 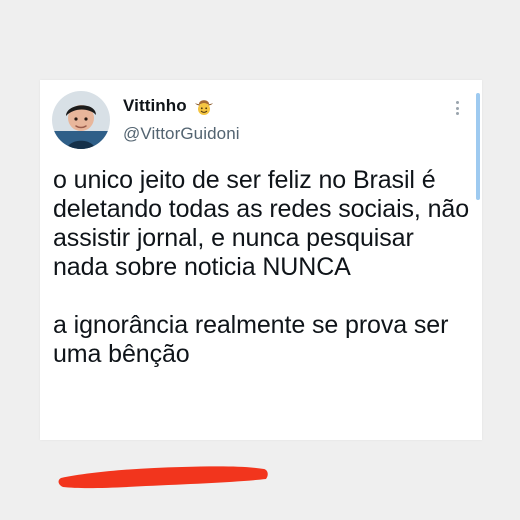 What do you see at coordinates (155, 106) in the screenshot?
I see `author-display-name: Vittinho` at bounding box center [155, 106].